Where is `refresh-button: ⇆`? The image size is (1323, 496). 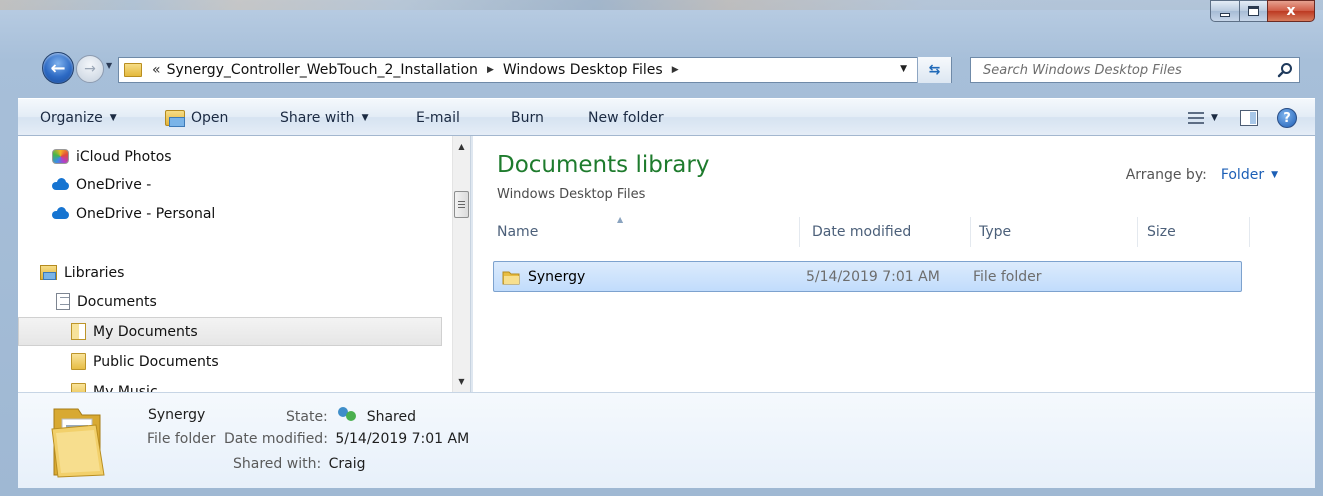 refresh-button: ⇆ is located at coordinates (934, 70).